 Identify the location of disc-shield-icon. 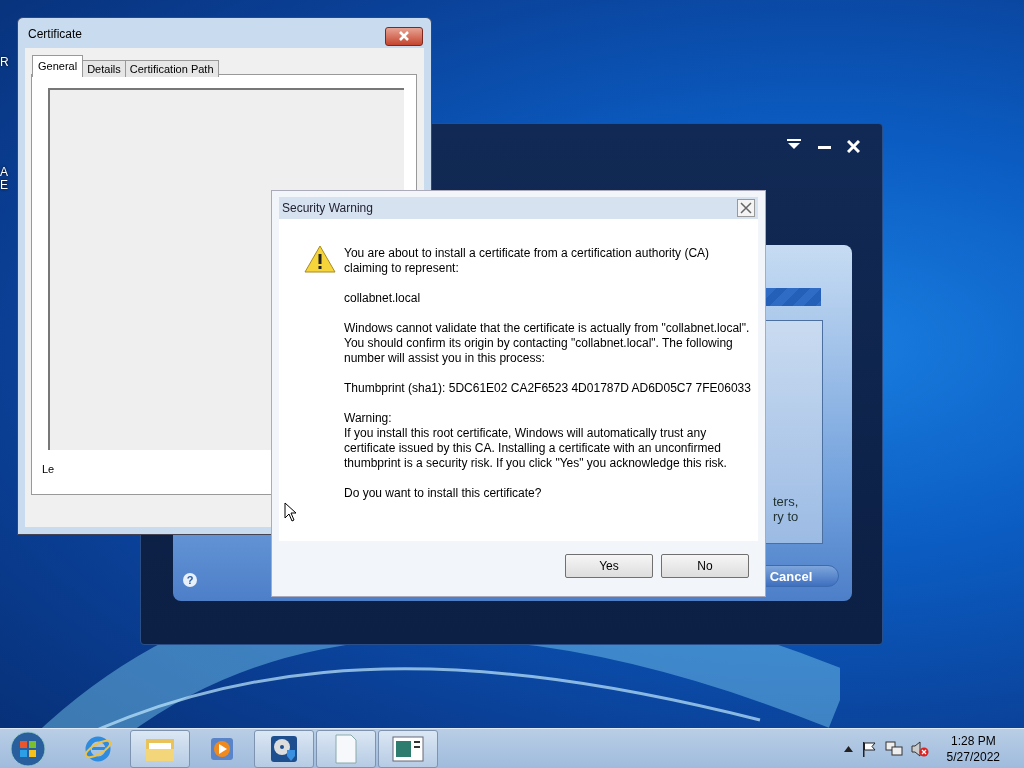
(284, 748).